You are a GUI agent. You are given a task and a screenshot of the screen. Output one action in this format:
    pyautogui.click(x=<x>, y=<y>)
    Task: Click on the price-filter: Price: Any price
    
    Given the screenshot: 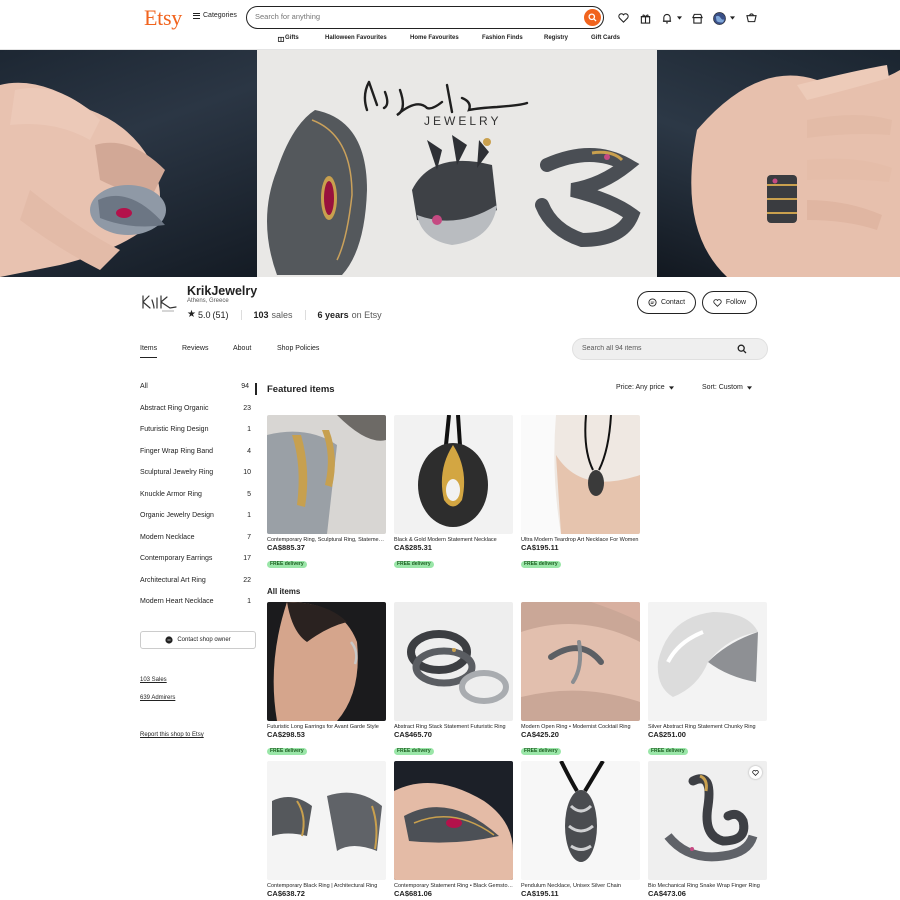 What is the action you would take?
    pyautogui.click(x=645, y=387)
    